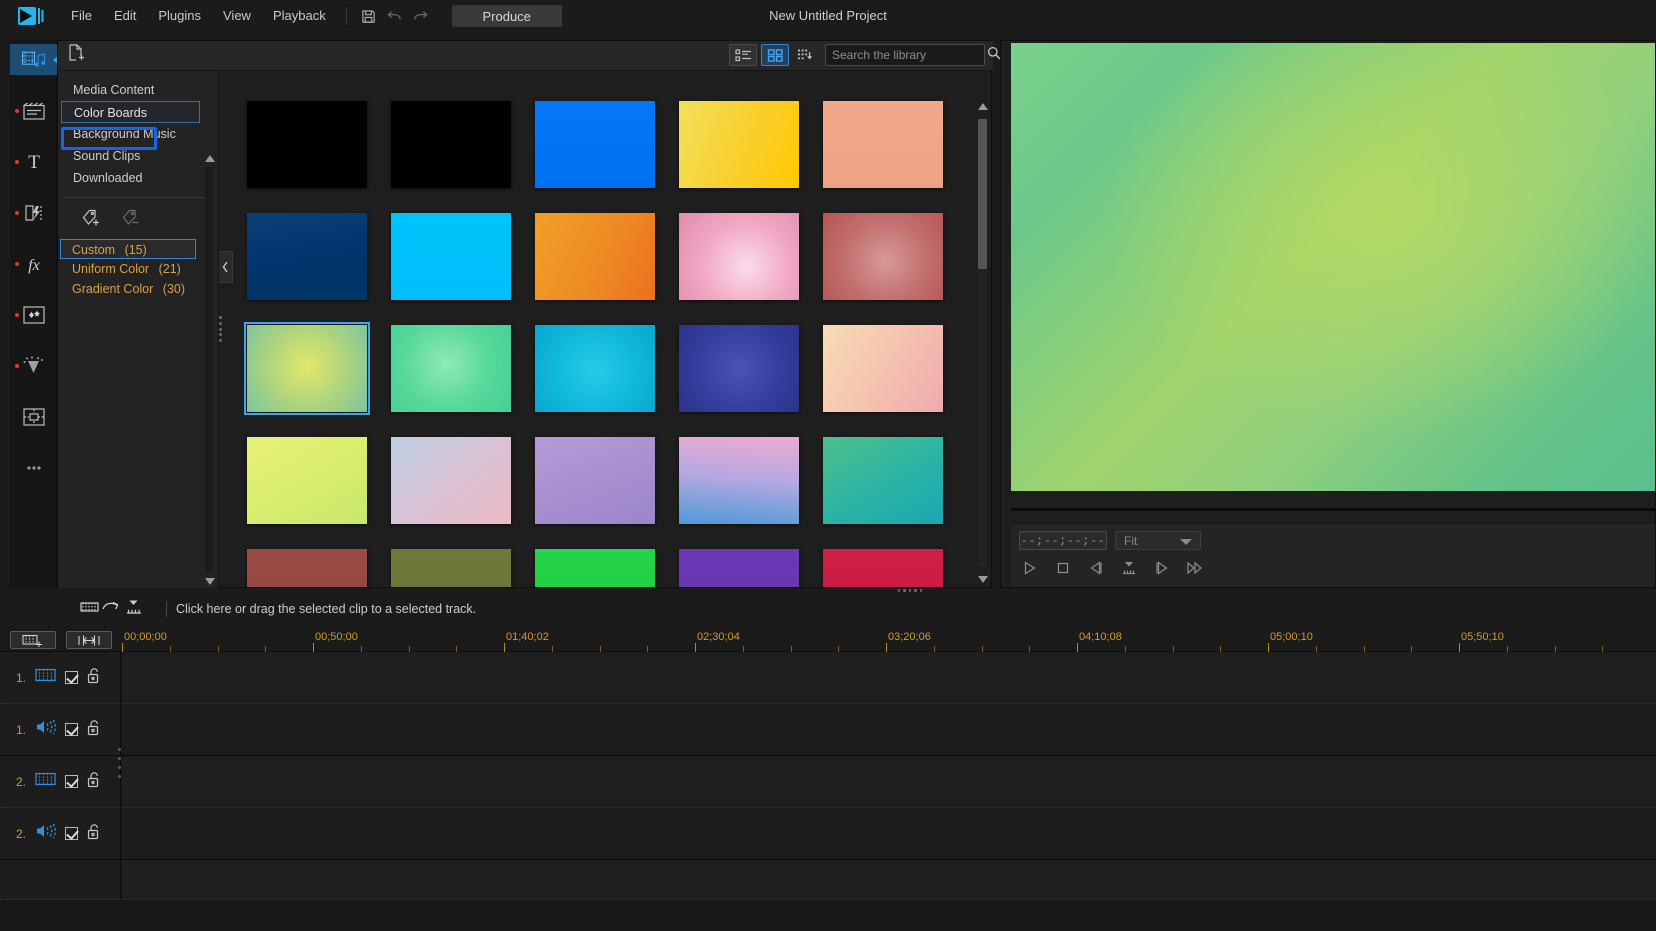 The width and height of the screenshot is (1656, 931). Describe the element at coordinates (33, 212) in the screenshot. I see `rail-item-transitions` at that location.